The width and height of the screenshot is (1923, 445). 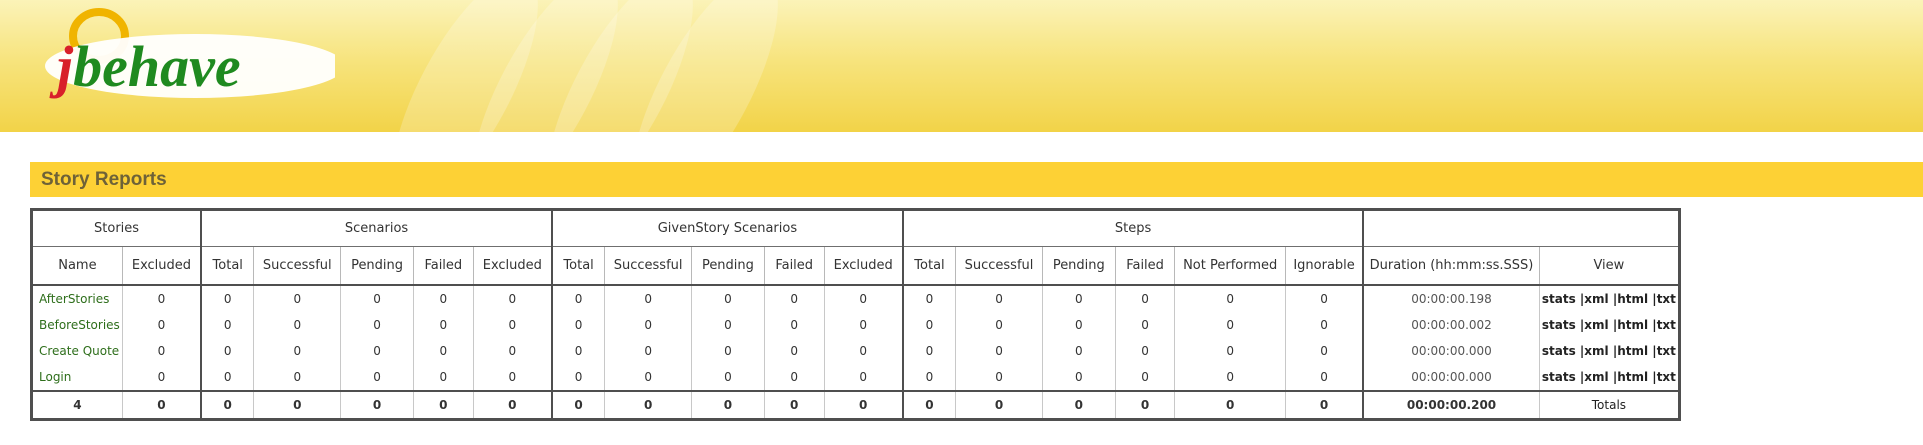 I want to click on group-empty, so click(x=1521, y=228).